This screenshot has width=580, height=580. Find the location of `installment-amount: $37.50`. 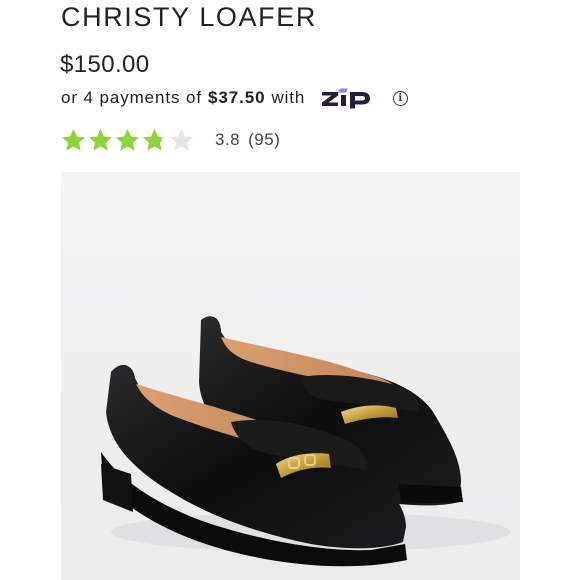

installment-amount: $37.50 is located at coordinates (237, 97).